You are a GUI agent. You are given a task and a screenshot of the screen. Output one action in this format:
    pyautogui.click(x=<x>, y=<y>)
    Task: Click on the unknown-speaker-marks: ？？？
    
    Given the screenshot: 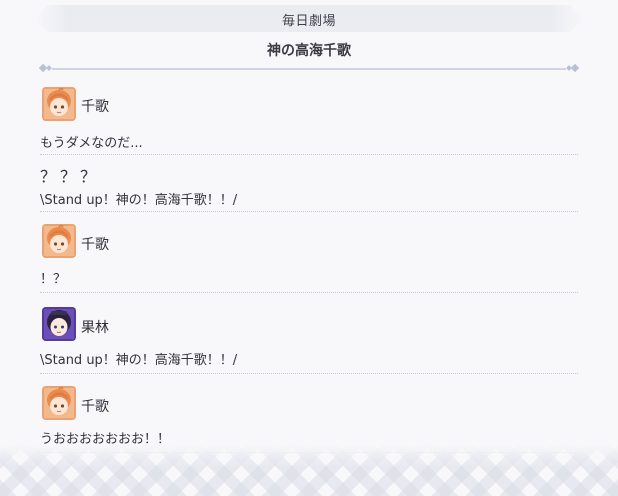 What is the action you would take?
    pyautogui.click(x=70, y=176)
    